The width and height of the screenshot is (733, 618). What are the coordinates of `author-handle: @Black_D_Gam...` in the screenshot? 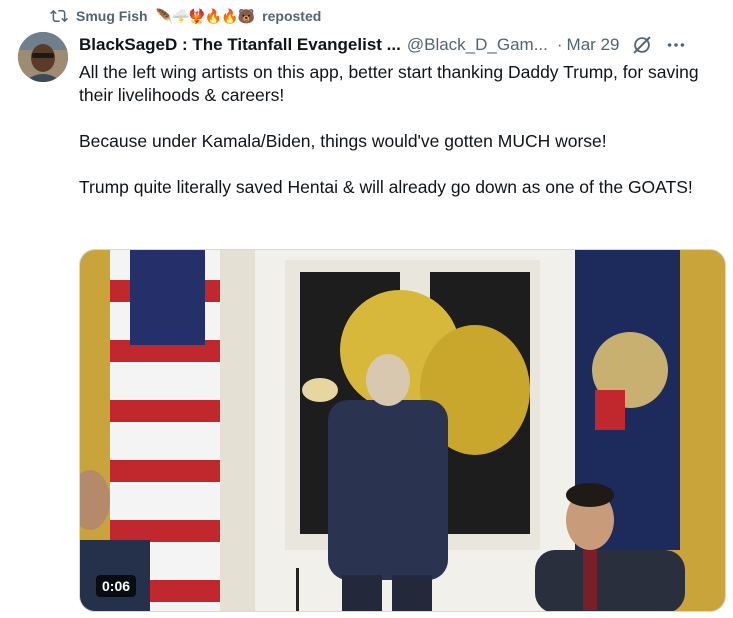 It's located at (477, 45).